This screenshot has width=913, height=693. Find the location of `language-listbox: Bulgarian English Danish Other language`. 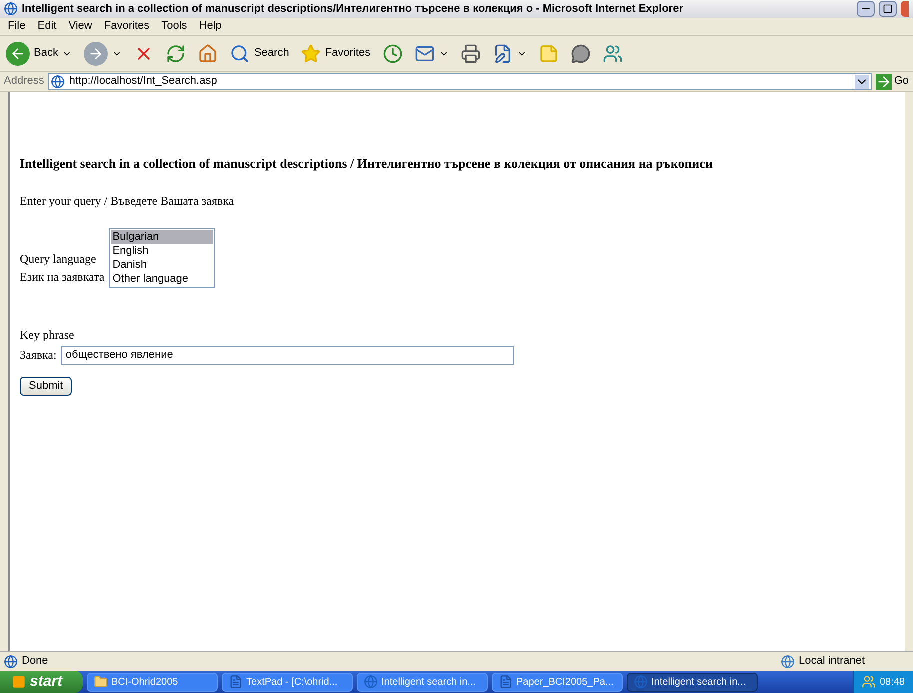

language-listbox: Bulgarian English Danish Other language is located at coordinates (161, 258).